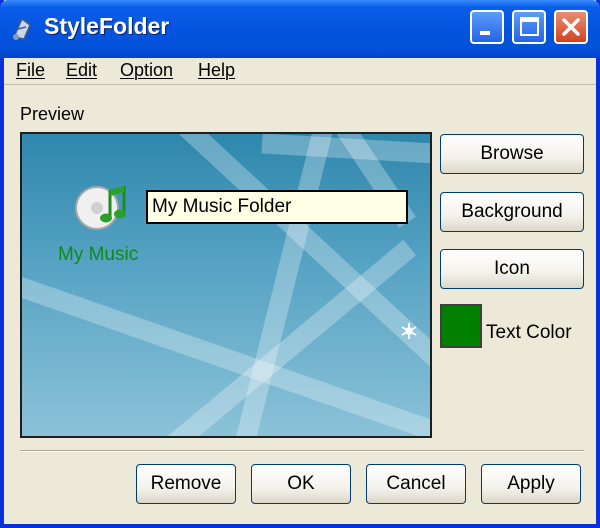 This screenshot has width=600, height=528. I want to click on separator, so click(302, 451).